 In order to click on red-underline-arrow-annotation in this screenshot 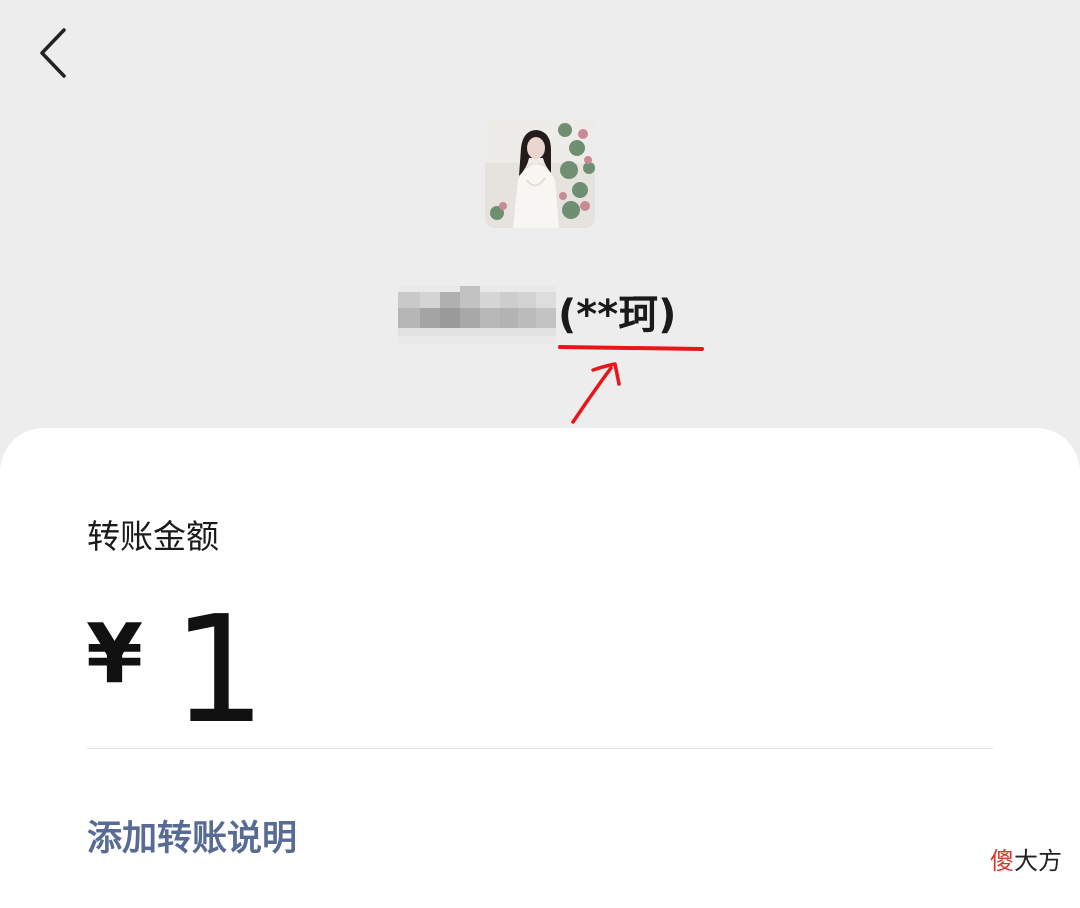, I will do `click(631, 384)`.